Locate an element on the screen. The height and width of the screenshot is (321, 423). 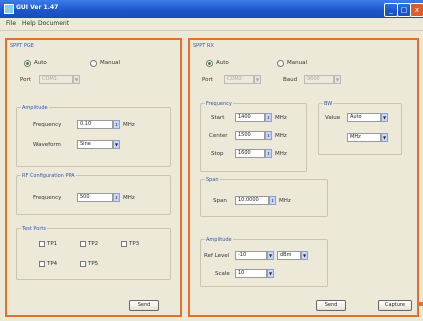
left-send-button: Send is located at coordinates (144, 305).